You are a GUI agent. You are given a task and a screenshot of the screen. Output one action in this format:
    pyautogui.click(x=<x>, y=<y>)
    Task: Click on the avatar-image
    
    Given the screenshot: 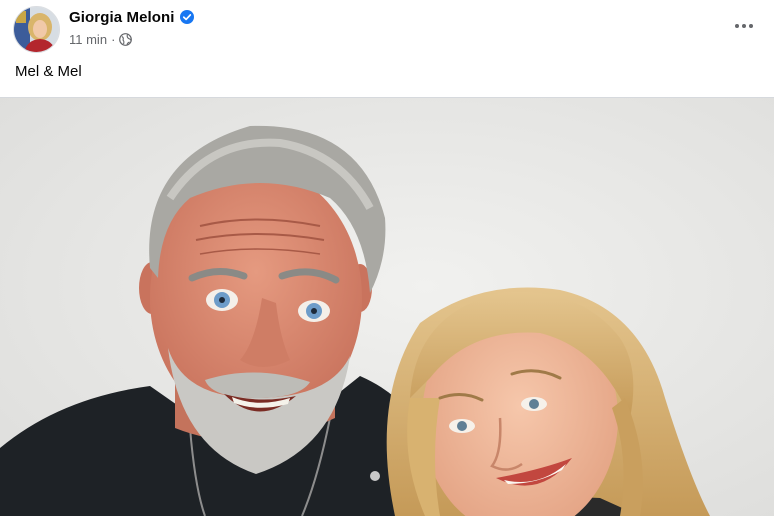 What is the action you would take?
    pyautogui.click(x=36, y=29)
    